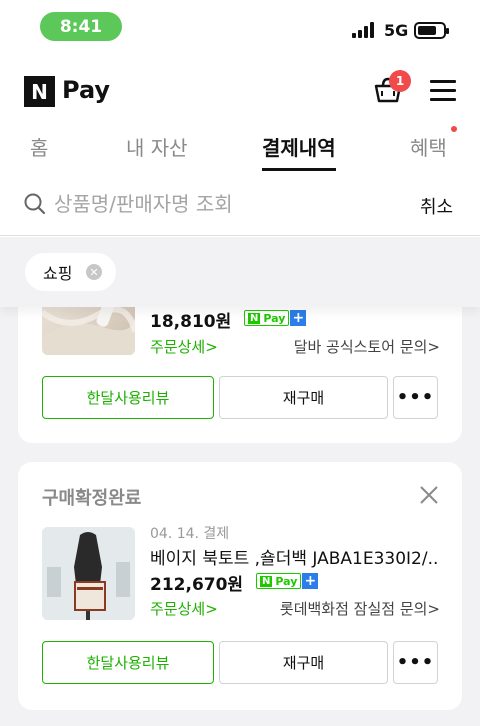  I want to click on signal-icon, so click(364, 30).